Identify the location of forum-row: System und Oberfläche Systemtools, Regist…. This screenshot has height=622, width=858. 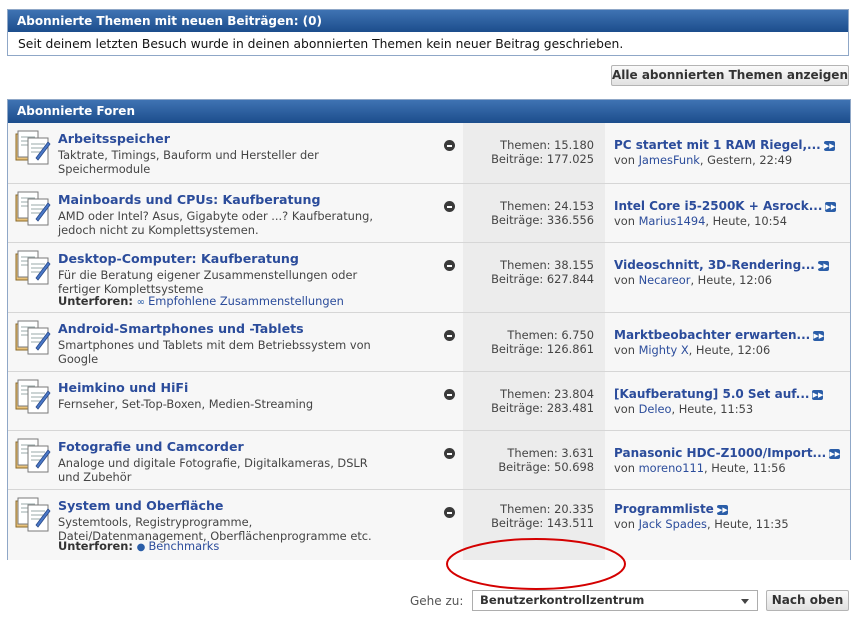
(429, 524).